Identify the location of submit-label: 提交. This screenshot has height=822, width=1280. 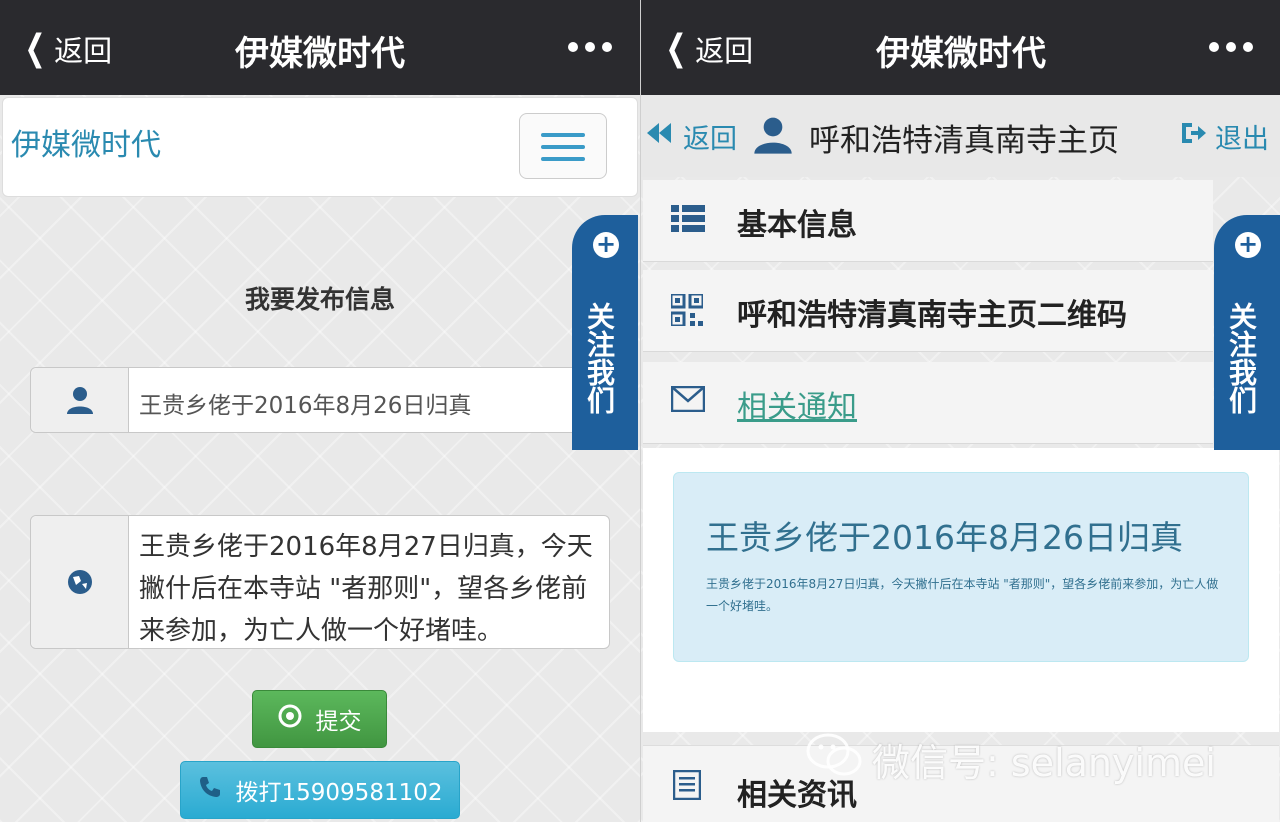
(338, 722).